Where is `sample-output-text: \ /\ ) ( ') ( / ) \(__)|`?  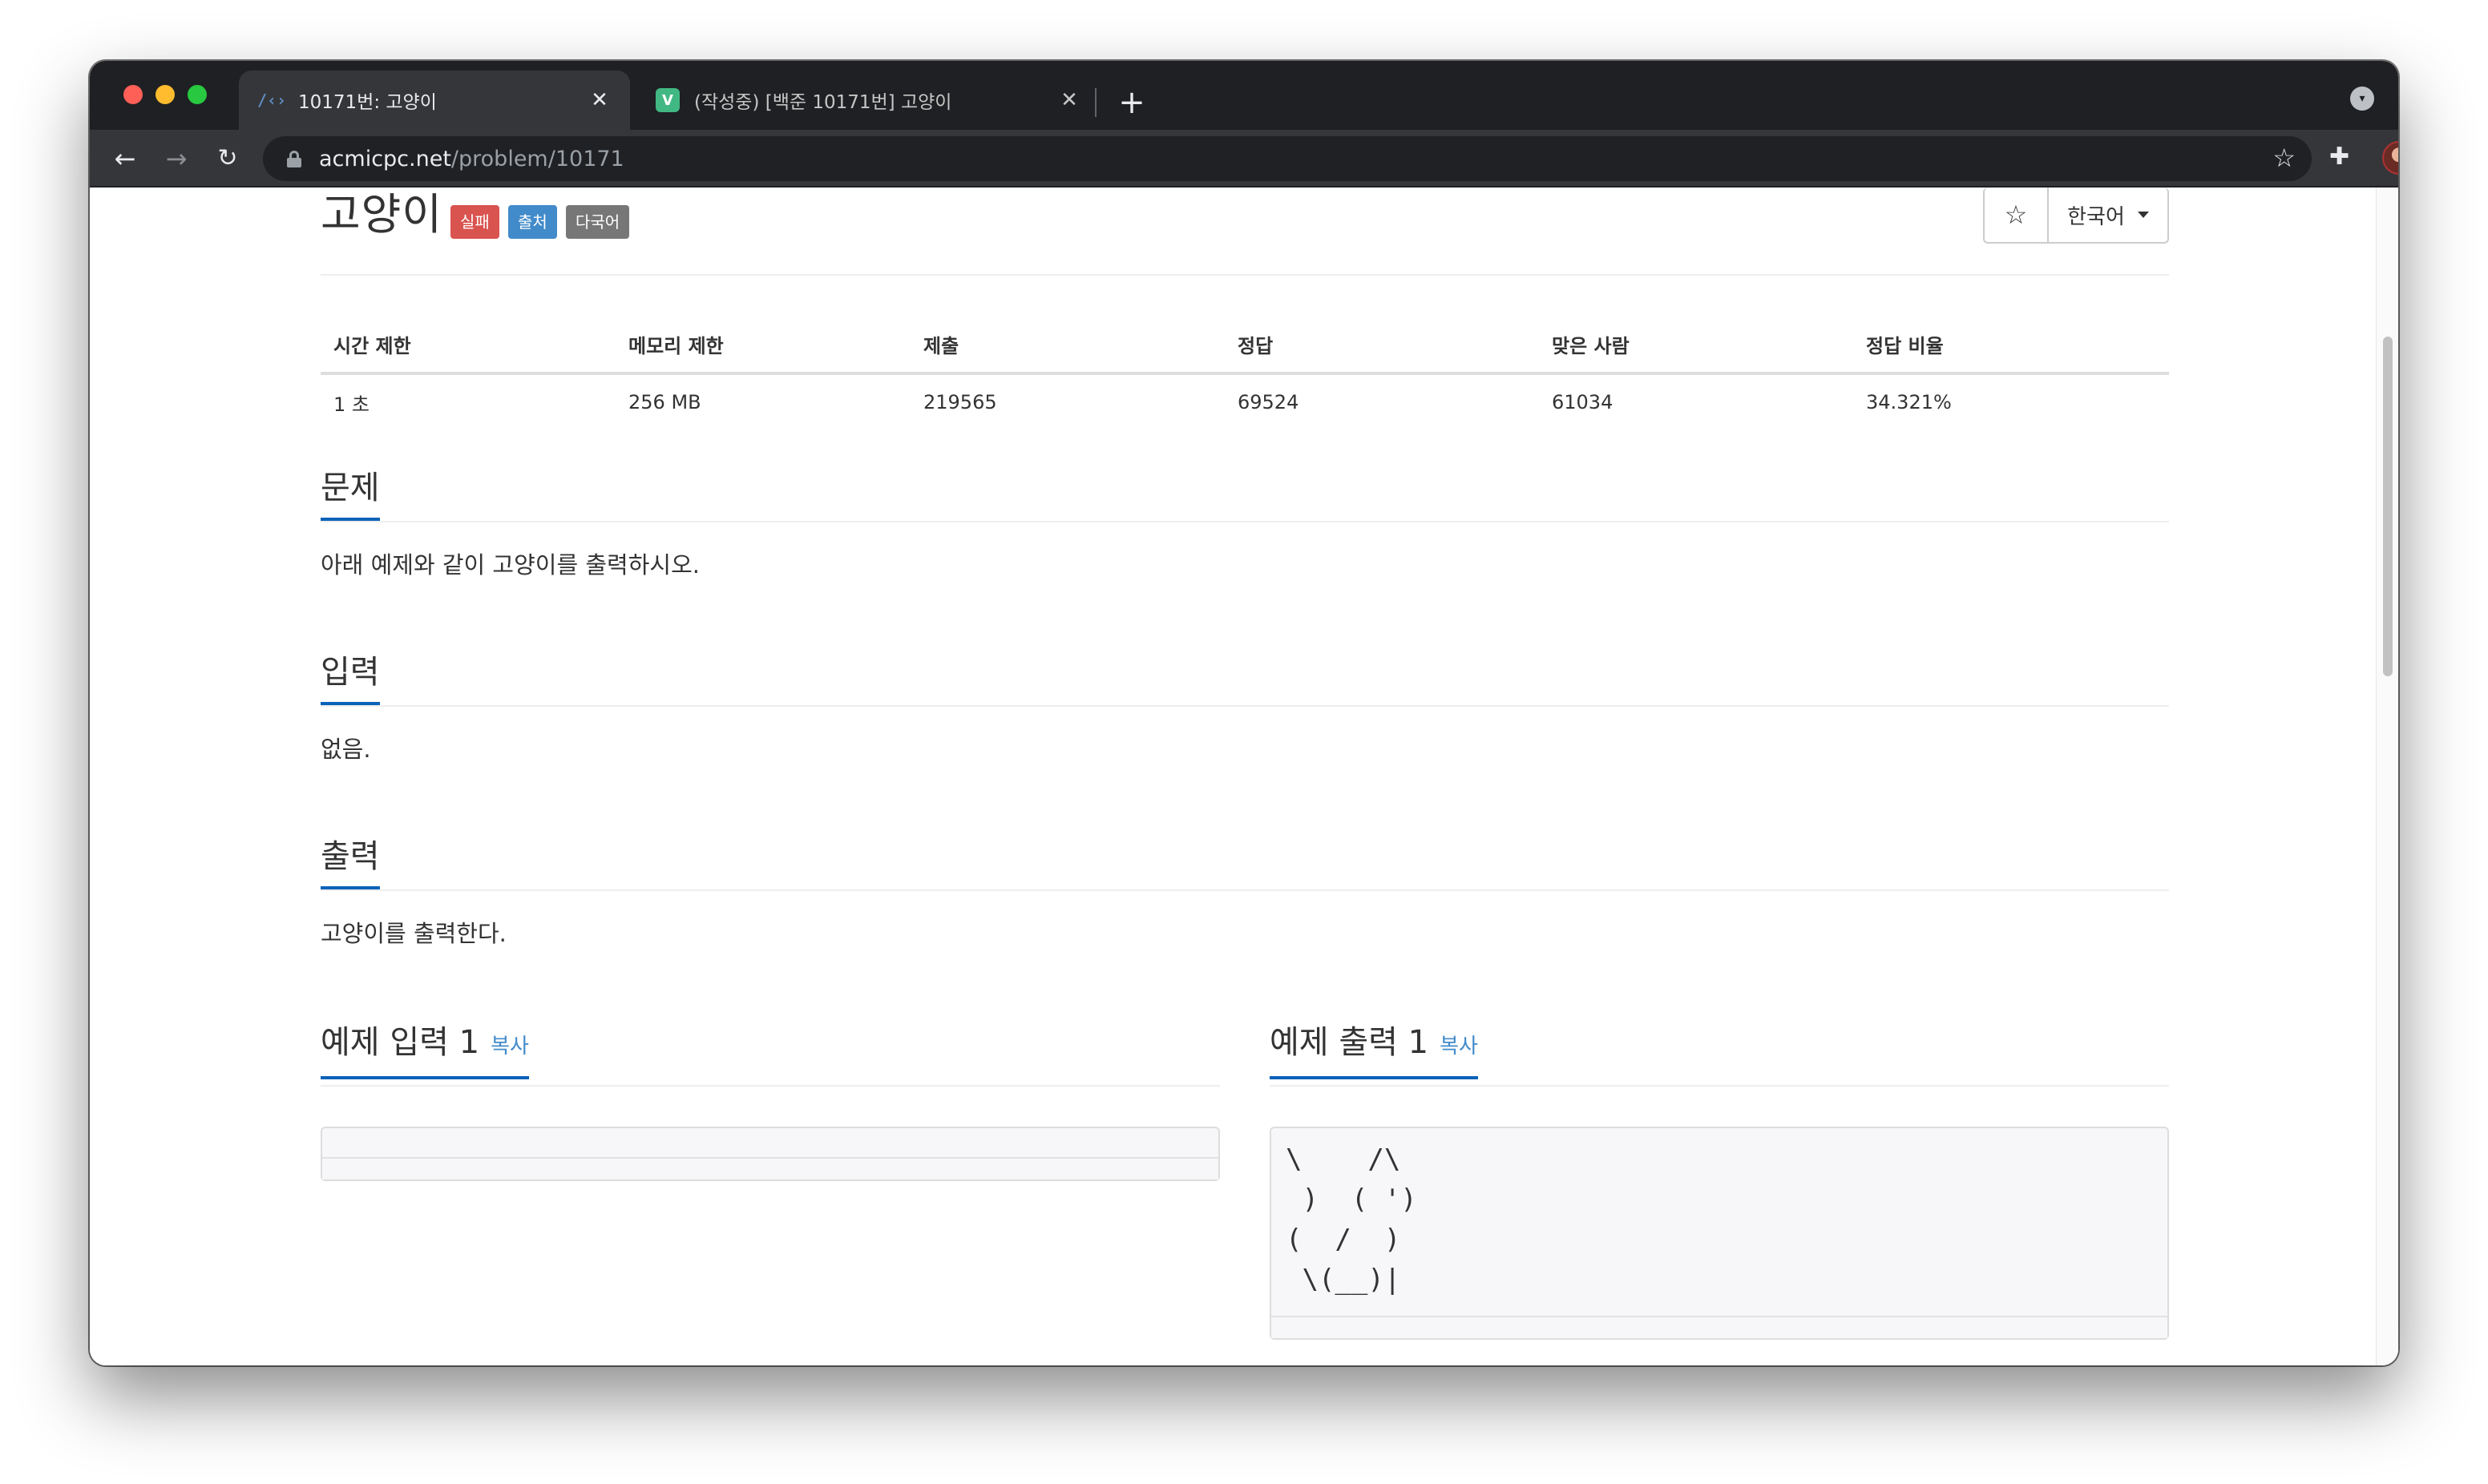
sample-output-text: \ /\ ) ( ') ( / ) \(__)| is located at coordinates (1351, 1220).